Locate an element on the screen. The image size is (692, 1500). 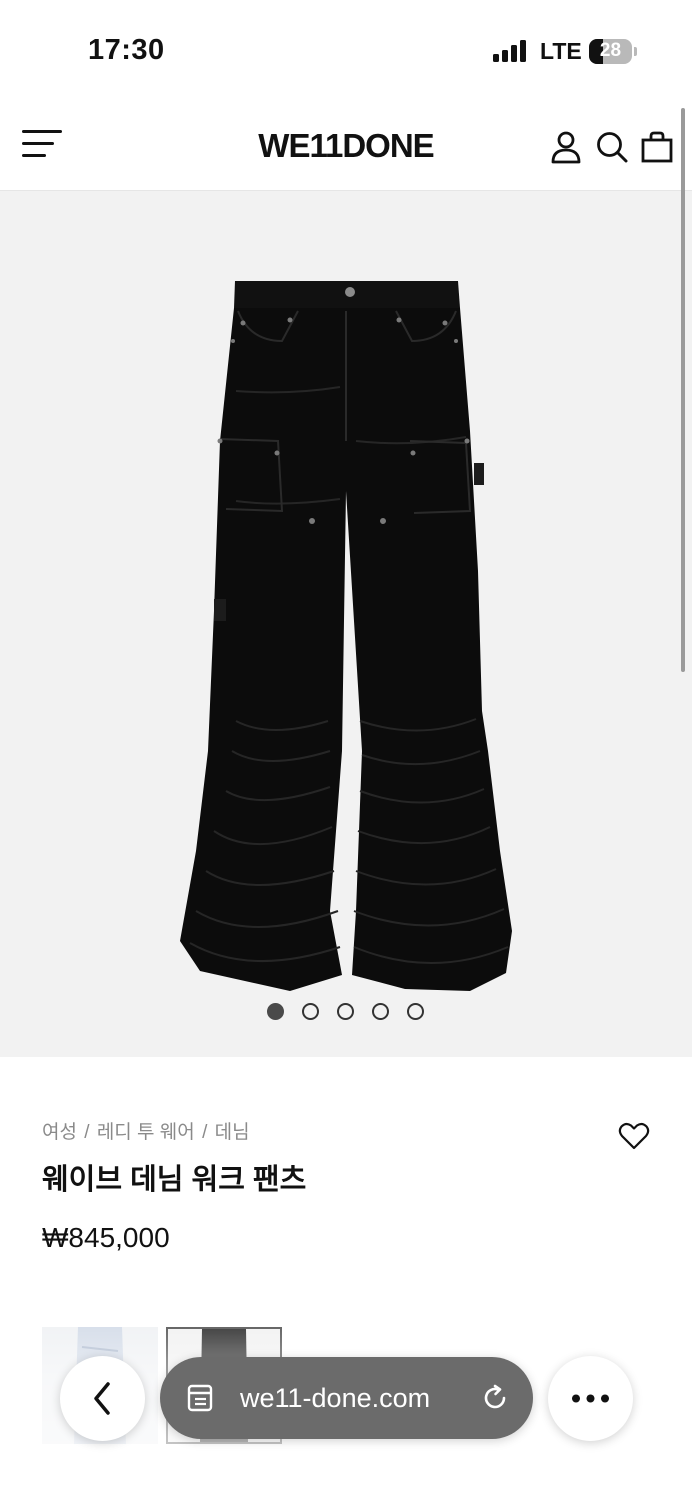
user-icon is located at coordinates (566, 147).